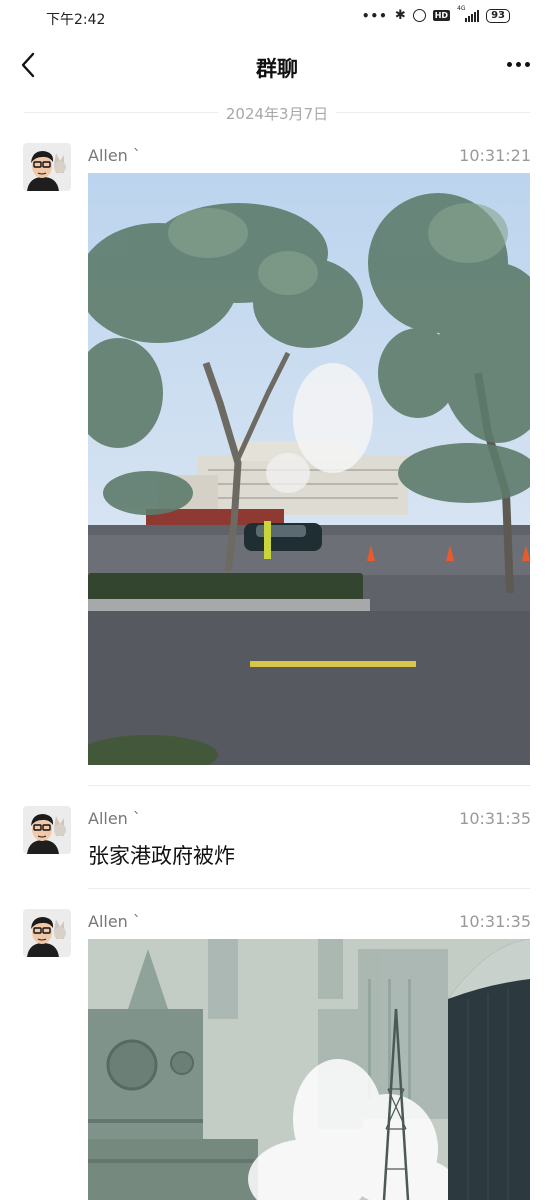  I want to click on nav-bar: 群聊, so click(277, 66).